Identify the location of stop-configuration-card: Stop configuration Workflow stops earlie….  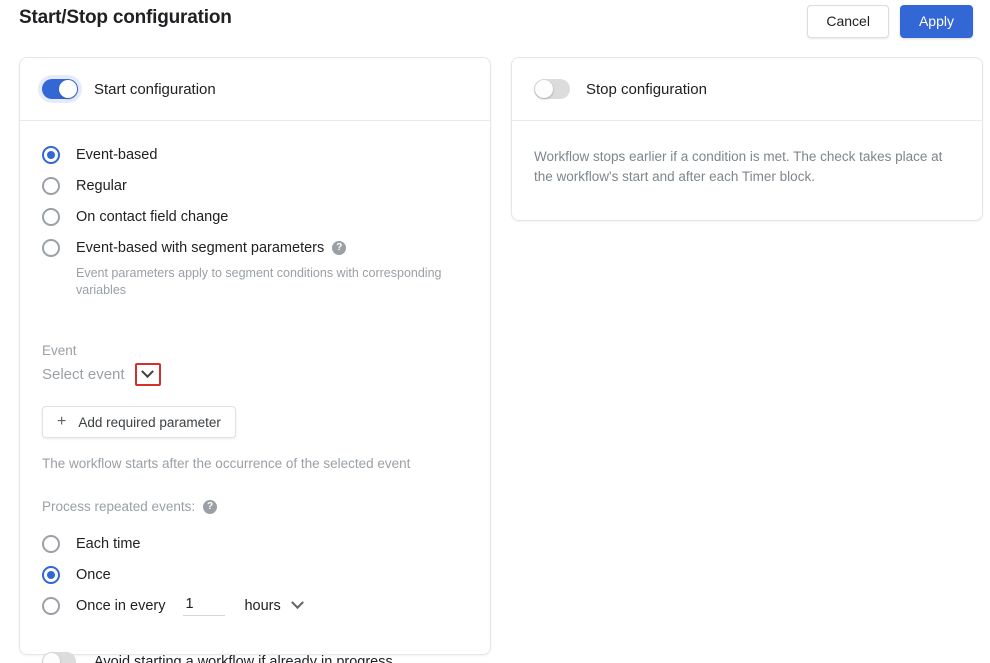
(747, 139).